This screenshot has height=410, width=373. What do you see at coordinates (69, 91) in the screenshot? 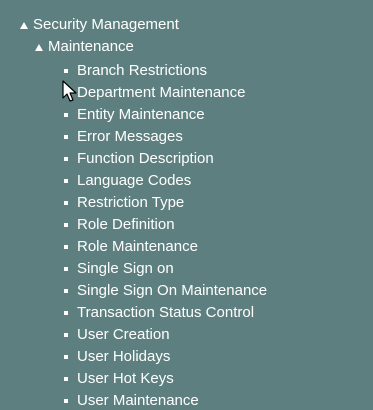
I see `mouse-pointer-icon` at bounding box center [69, 91].